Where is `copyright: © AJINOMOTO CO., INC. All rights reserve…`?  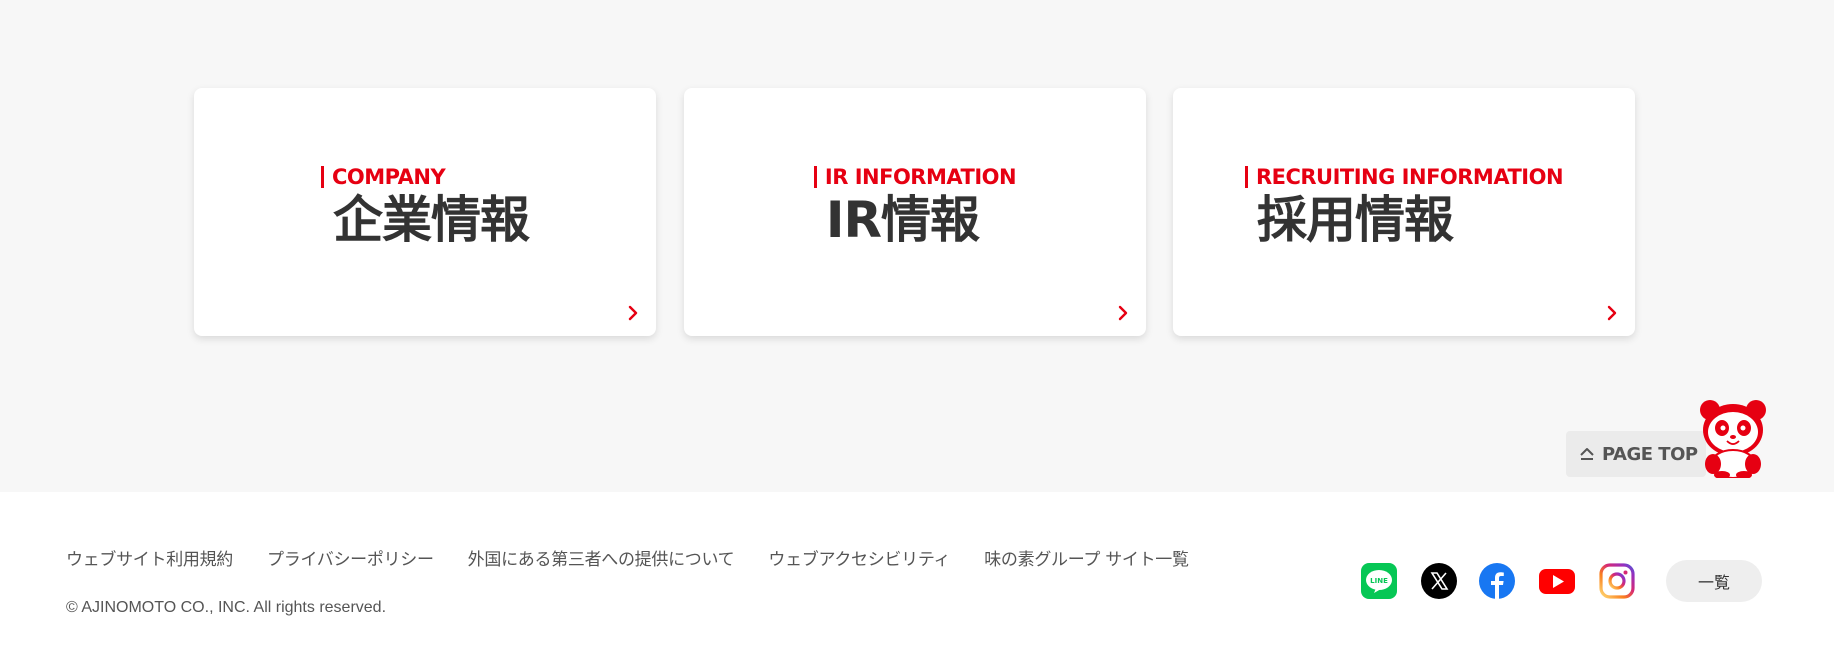
copyright: © AJINOMOTO CO., INC. All rights reserve… is located at coordinates (226, 607).